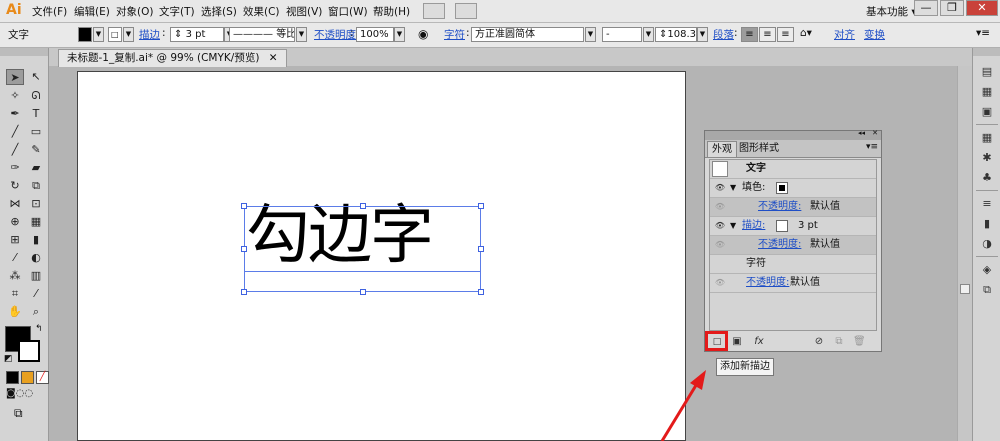  What do you see at coordinates (861, 133) in the screenshot?
I see `collapse-icon: ◂◂` at bounding box center [861, 133].